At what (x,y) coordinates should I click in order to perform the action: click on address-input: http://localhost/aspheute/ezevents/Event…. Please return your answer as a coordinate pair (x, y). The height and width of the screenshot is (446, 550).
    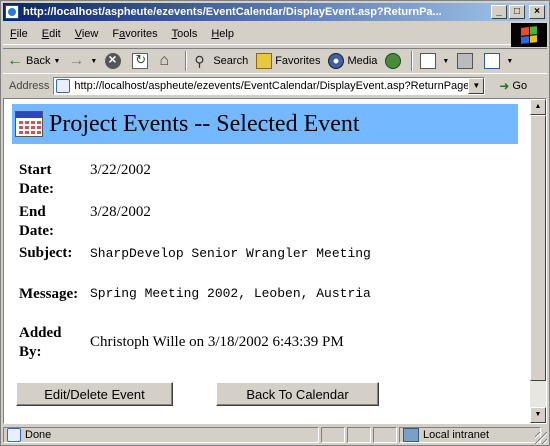
    Looking at the image, I should click on (269, 86).